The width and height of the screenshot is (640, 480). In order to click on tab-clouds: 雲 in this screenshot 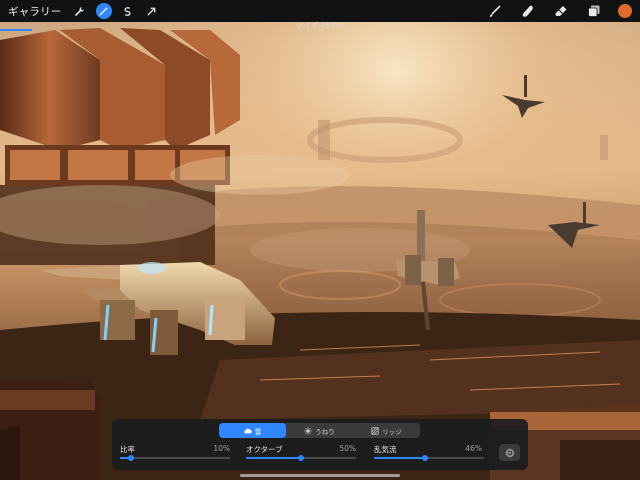, I will do `click(252, 430)`.